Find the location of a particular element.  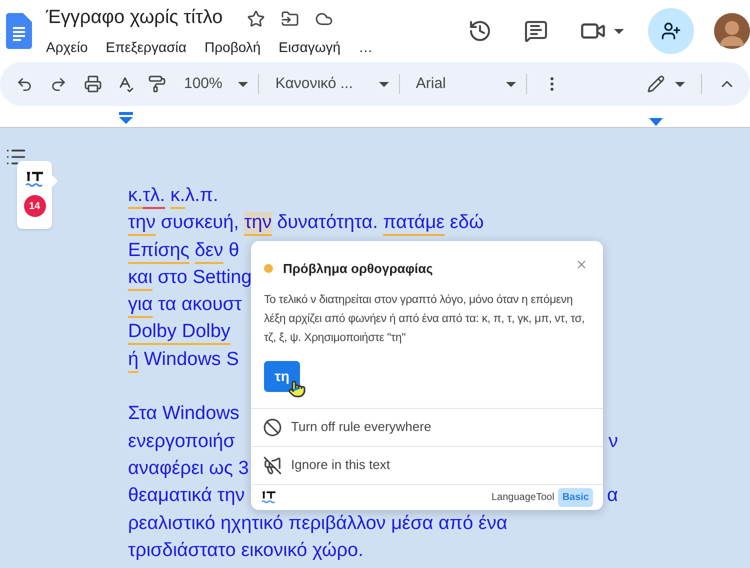

ignore-icon is located at coordinates (272, 465).